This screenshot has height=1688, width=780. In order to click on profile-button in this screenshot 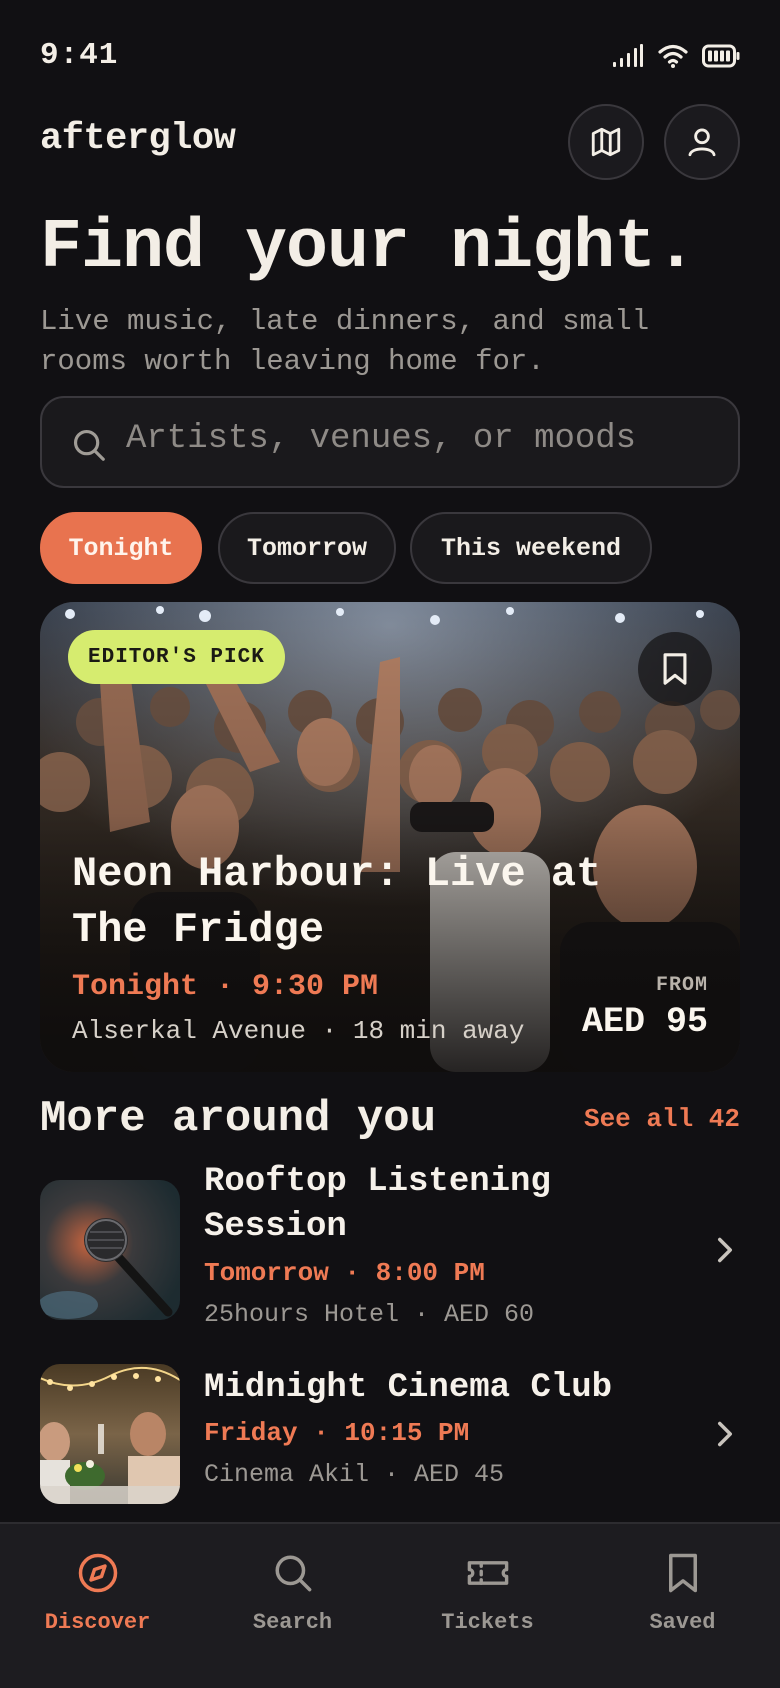, I will do `click(702, 142)`.